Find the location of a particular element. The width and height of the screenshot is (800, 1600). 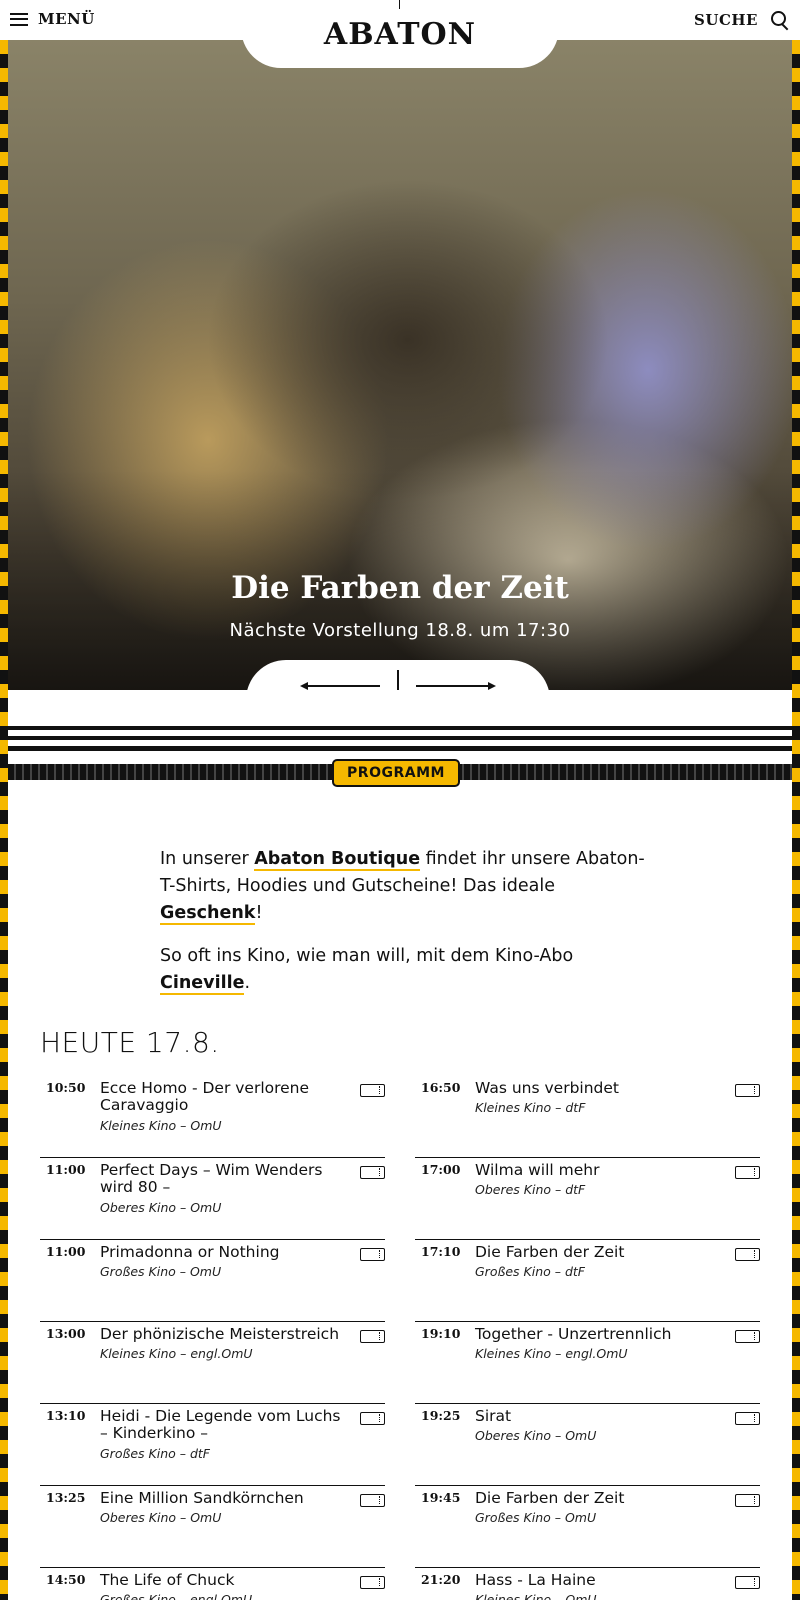

boutique-link: Abaton Boutique is located at coordinates (337, 860).